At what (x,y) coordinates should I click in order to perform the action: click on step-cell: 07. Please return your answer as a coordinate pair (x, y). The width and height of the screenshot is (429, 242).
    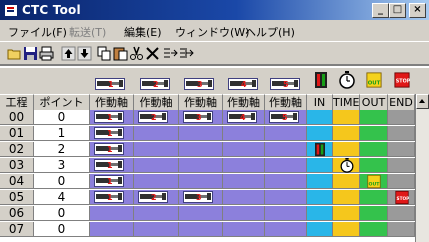
    Looking at the image, I should click on (17, 229).